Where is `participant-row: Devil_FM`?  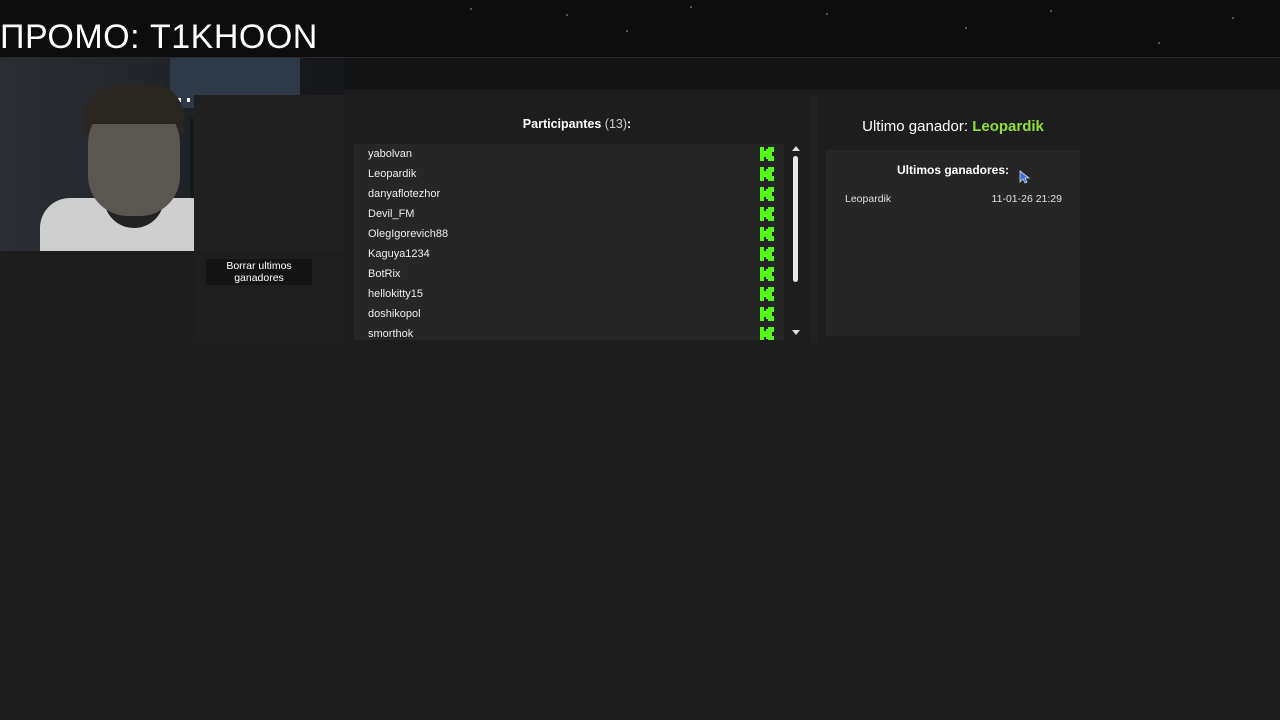
participant-row: Devil_FM is located at coordinates (569, 214).